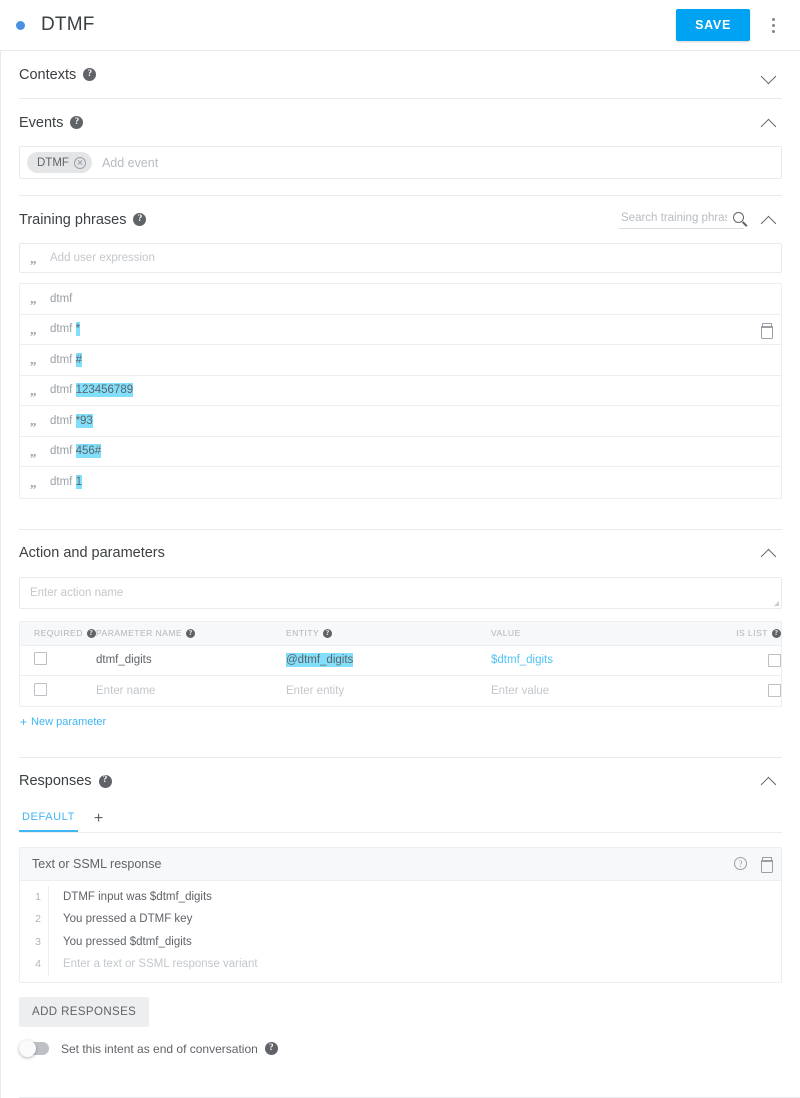 This screenshot has height=1098, width=800. I want to click on annotated-entity: #, so click(78, 359).